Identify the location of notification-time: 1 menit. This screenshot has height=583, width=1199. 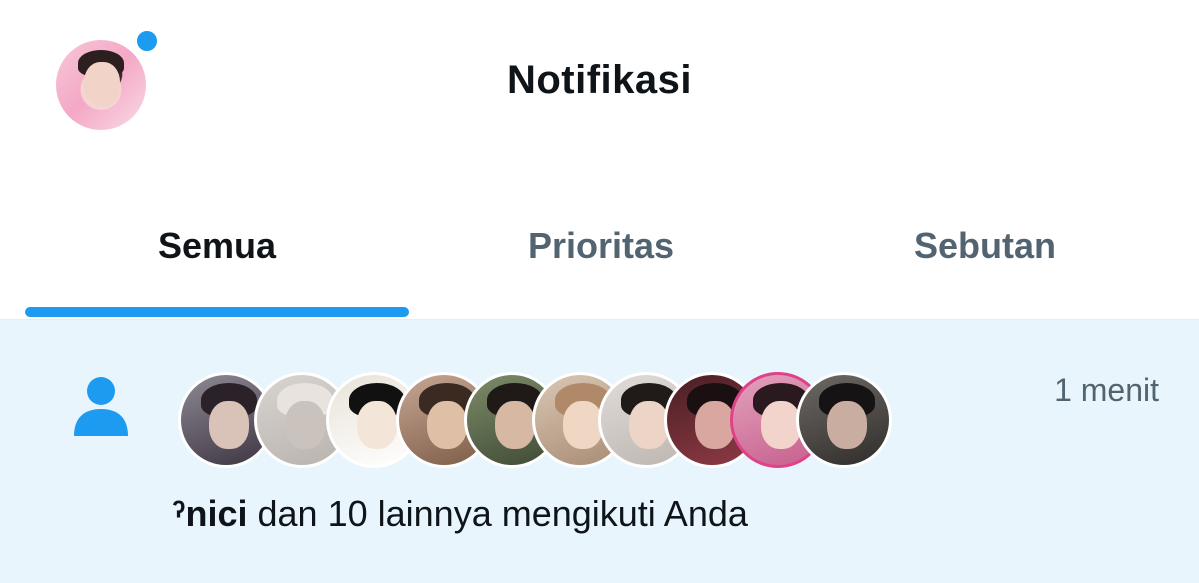
(1106, 390).